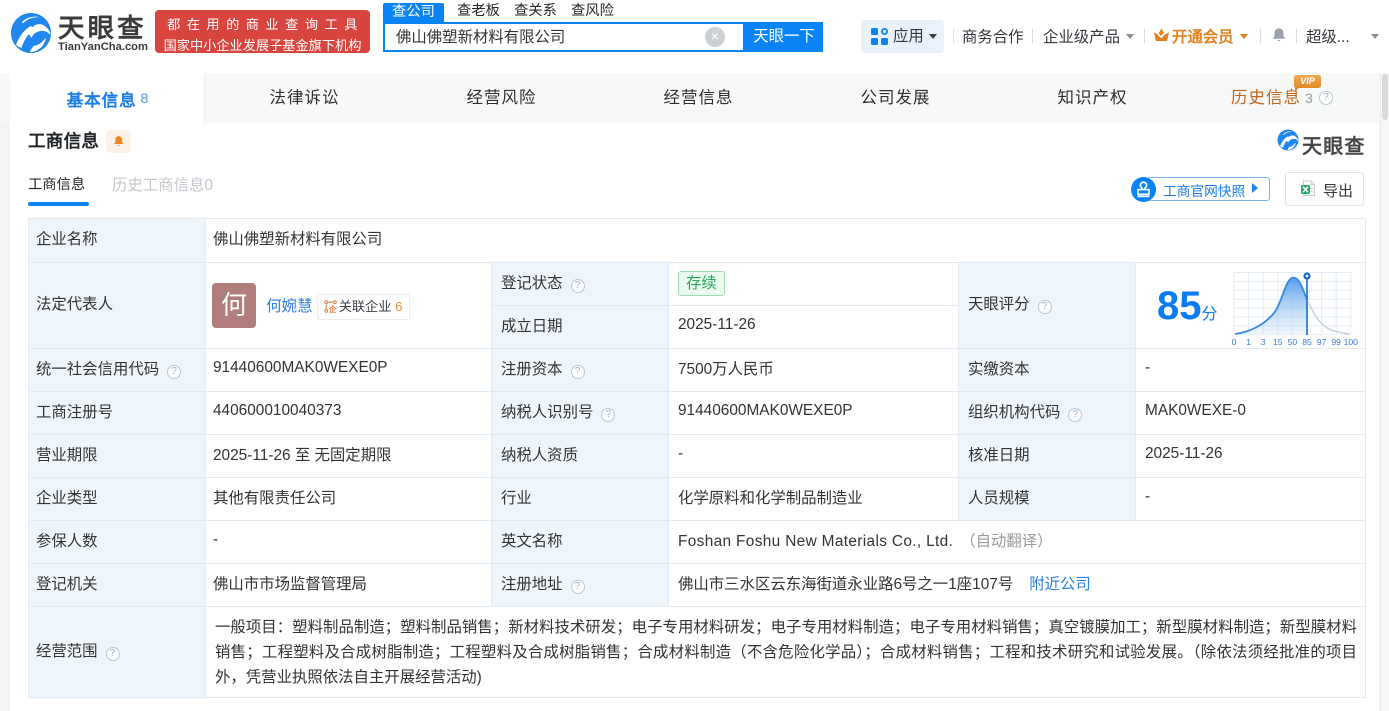 This screenshot has height=711, width=1389. Describe the element at coordinates (1278, 342) in the screenshot. I see `svg-text: 15` at that location.